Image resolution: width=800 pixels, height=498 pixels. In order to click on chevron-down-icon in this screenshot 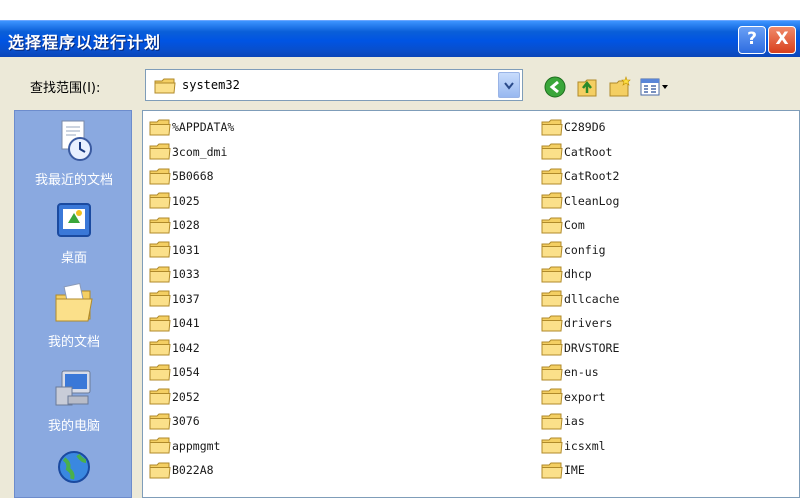, I will do `click(509, 86)`.